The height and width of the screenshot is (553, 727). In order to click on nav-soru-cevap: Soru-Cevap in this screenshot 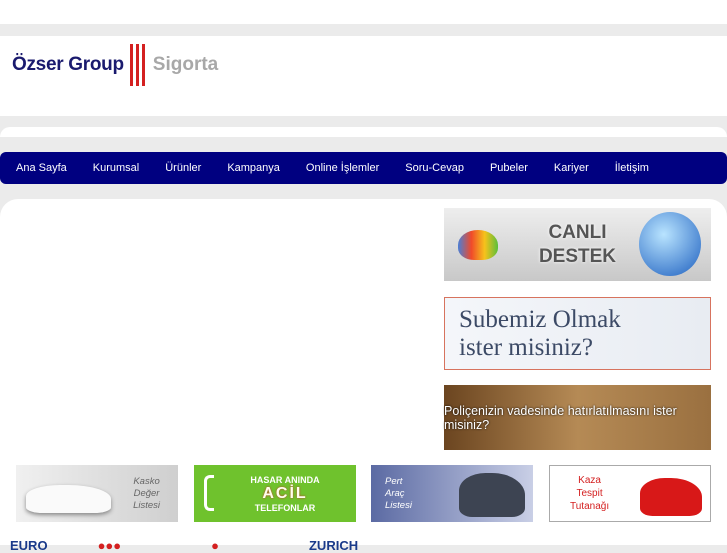, I will do `click(434, 168)`.